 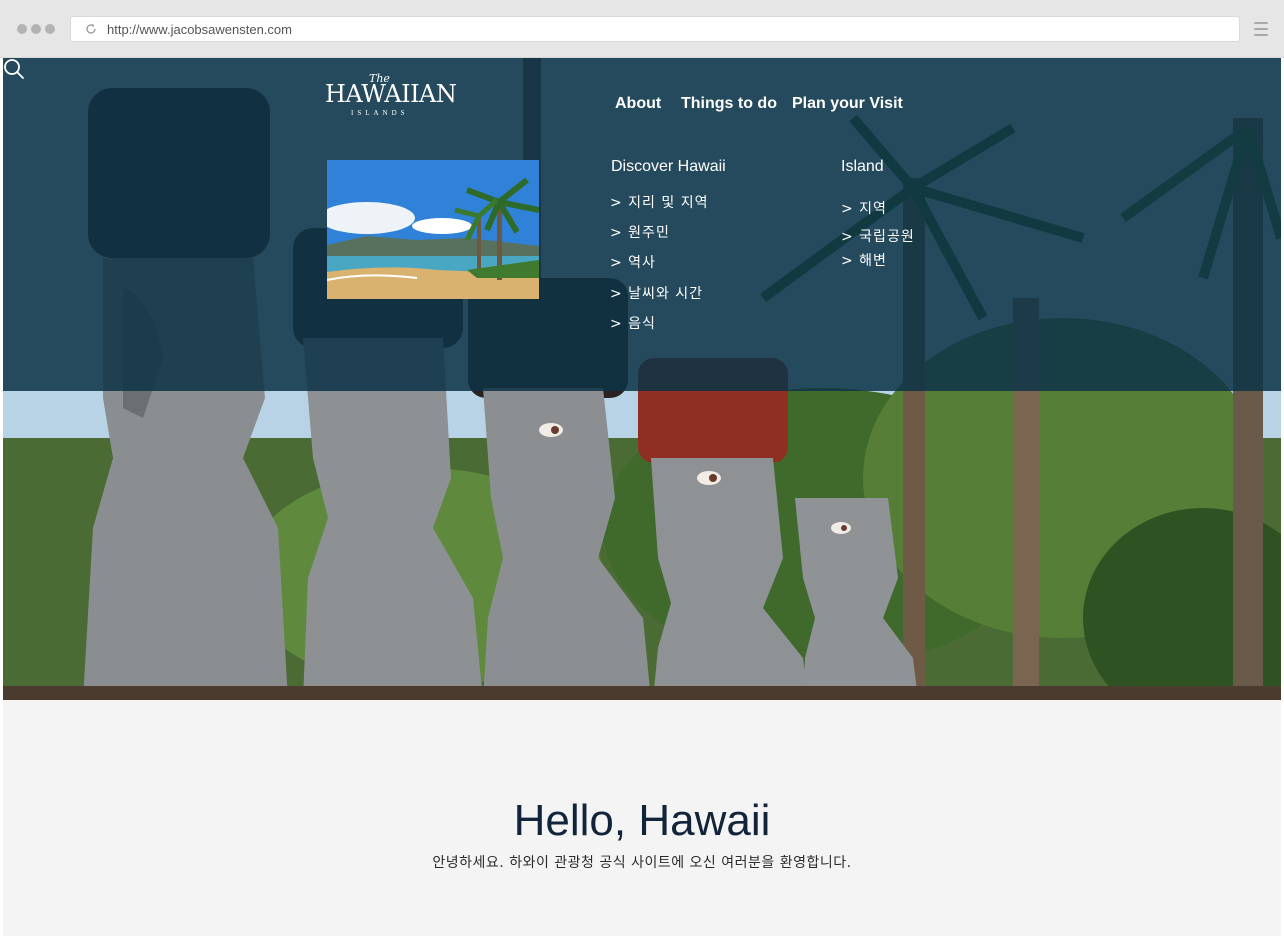 What do you see at coordinates (864, 208) in the screenshot?
I see `menu-link-regions: > 지역` at bounding box center [864, 208].